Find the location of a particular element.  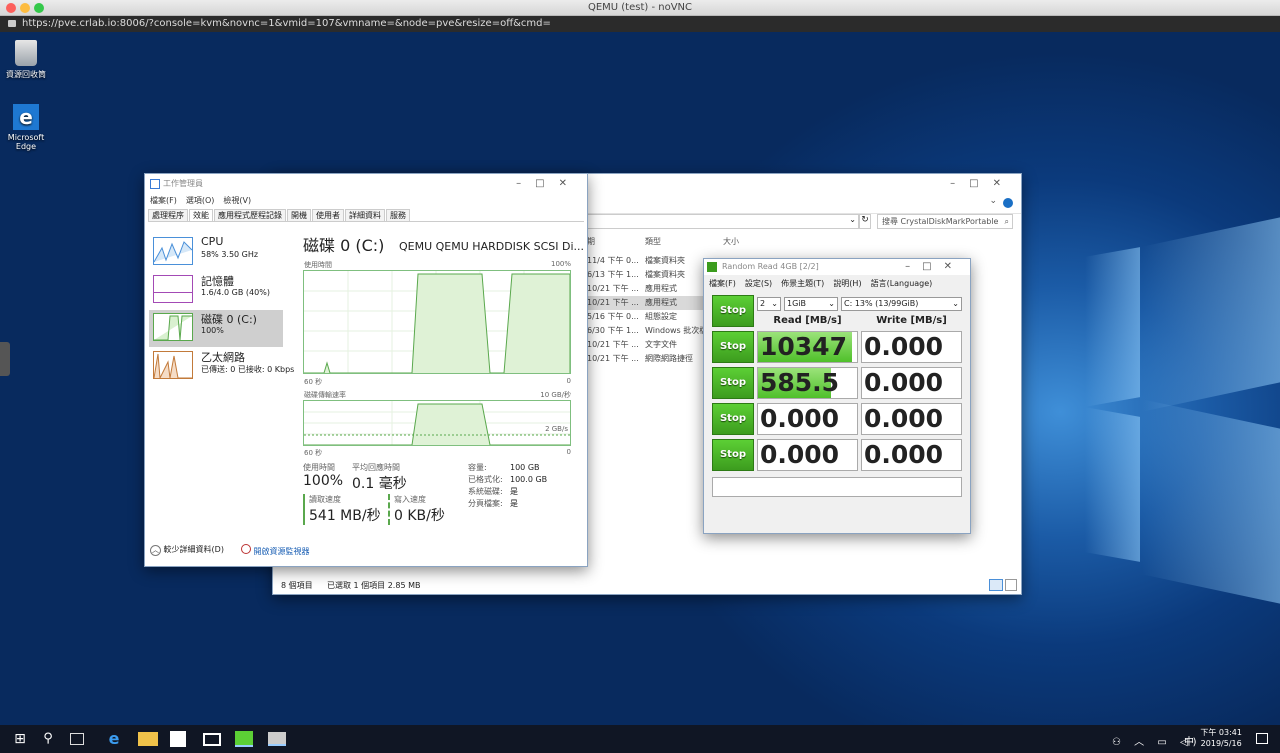

stat-label: 使用時間 is located at coordinates (319, 467).